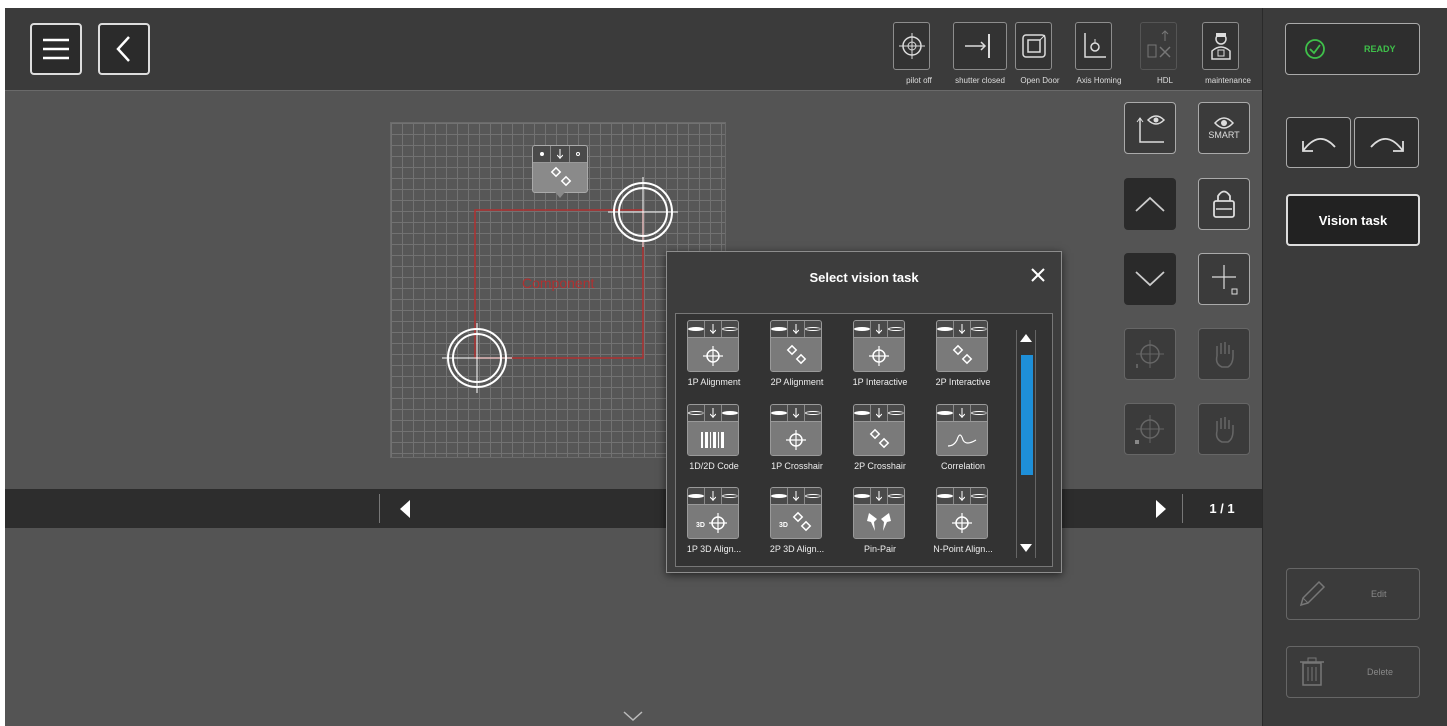  Describe the element at coordinates (879, 549) in the screenshot. I see `tile-label: Pin-Pair` at that location.